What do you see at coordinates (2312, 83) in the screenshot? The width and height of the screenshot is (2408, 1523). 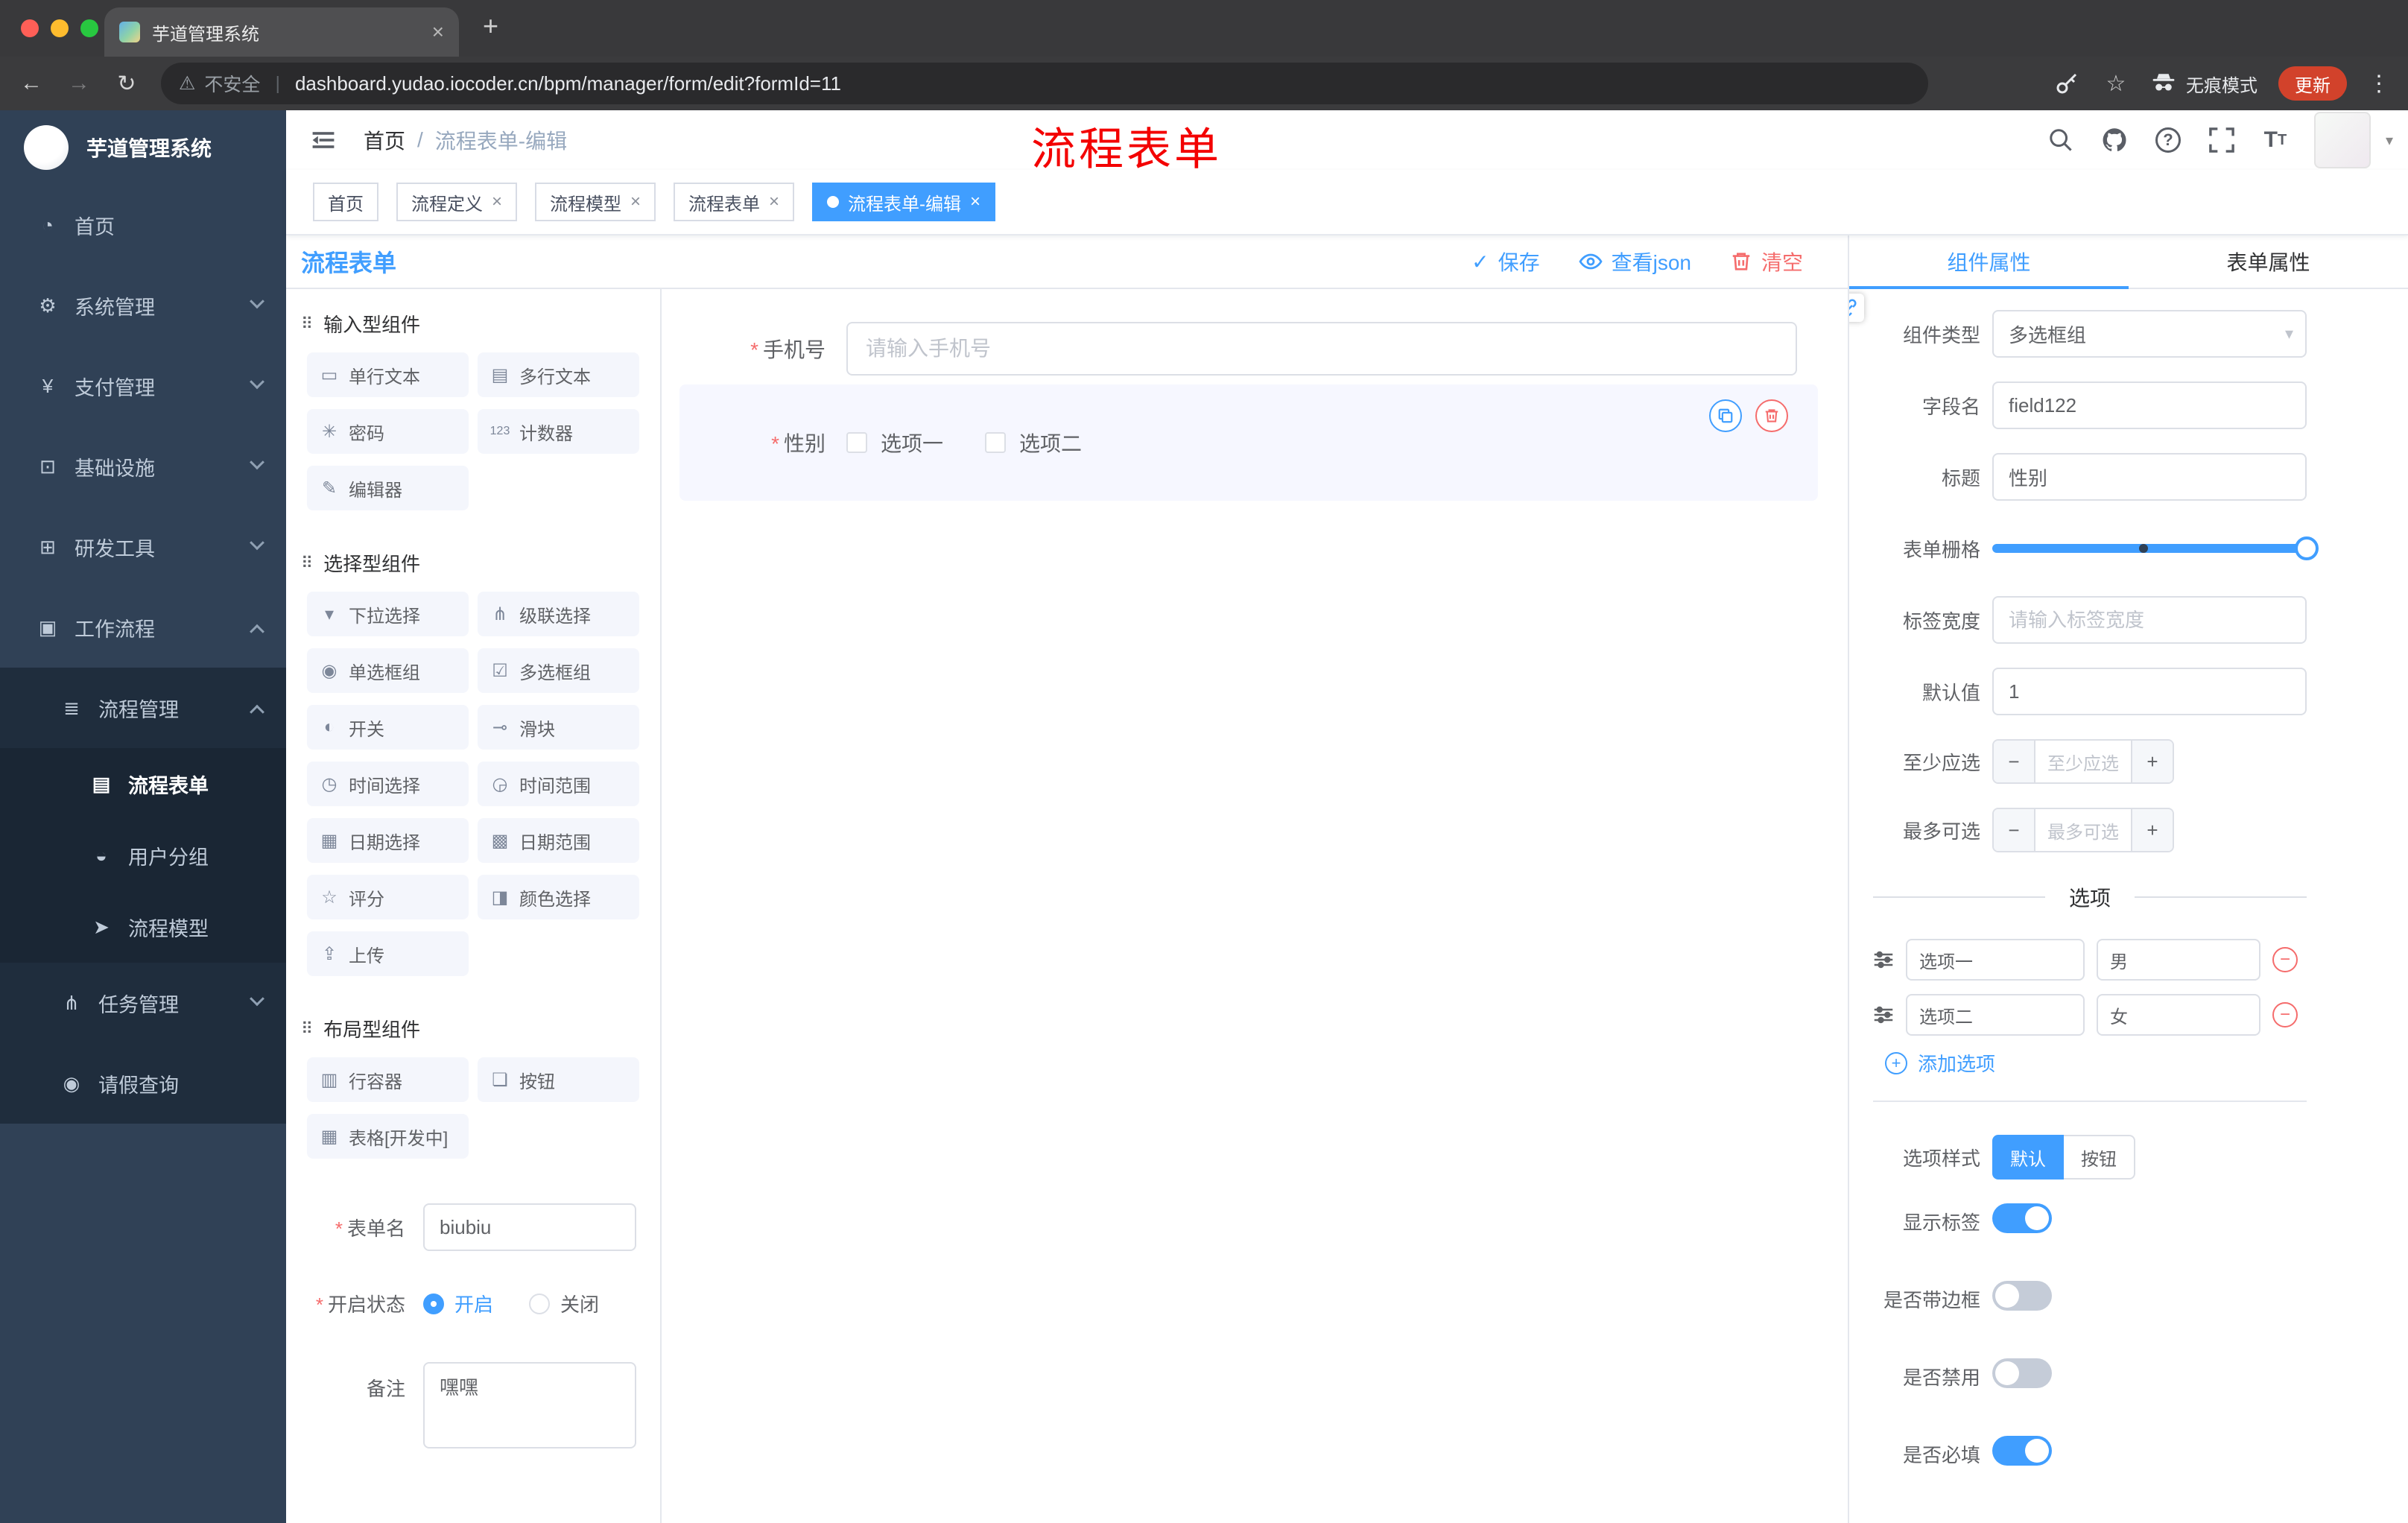 I see `browser-update-button: 更新` at bounding box center [2312, 83].